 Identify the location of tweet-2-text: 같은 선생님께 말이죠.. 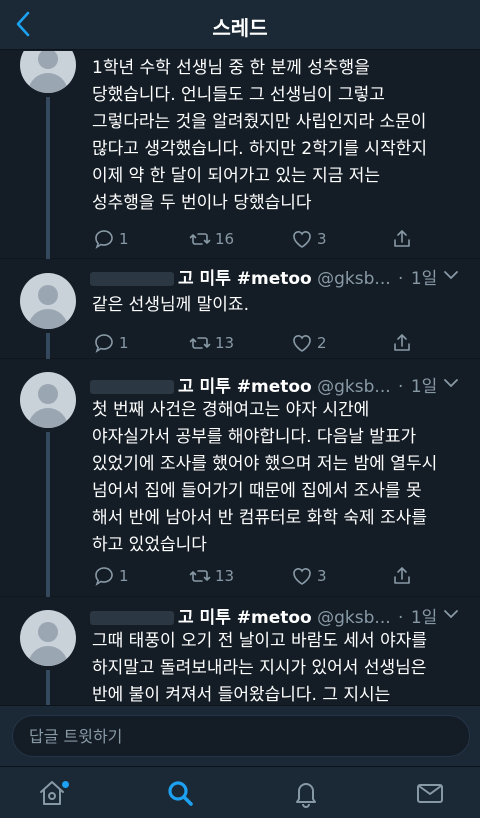
(282, 305).